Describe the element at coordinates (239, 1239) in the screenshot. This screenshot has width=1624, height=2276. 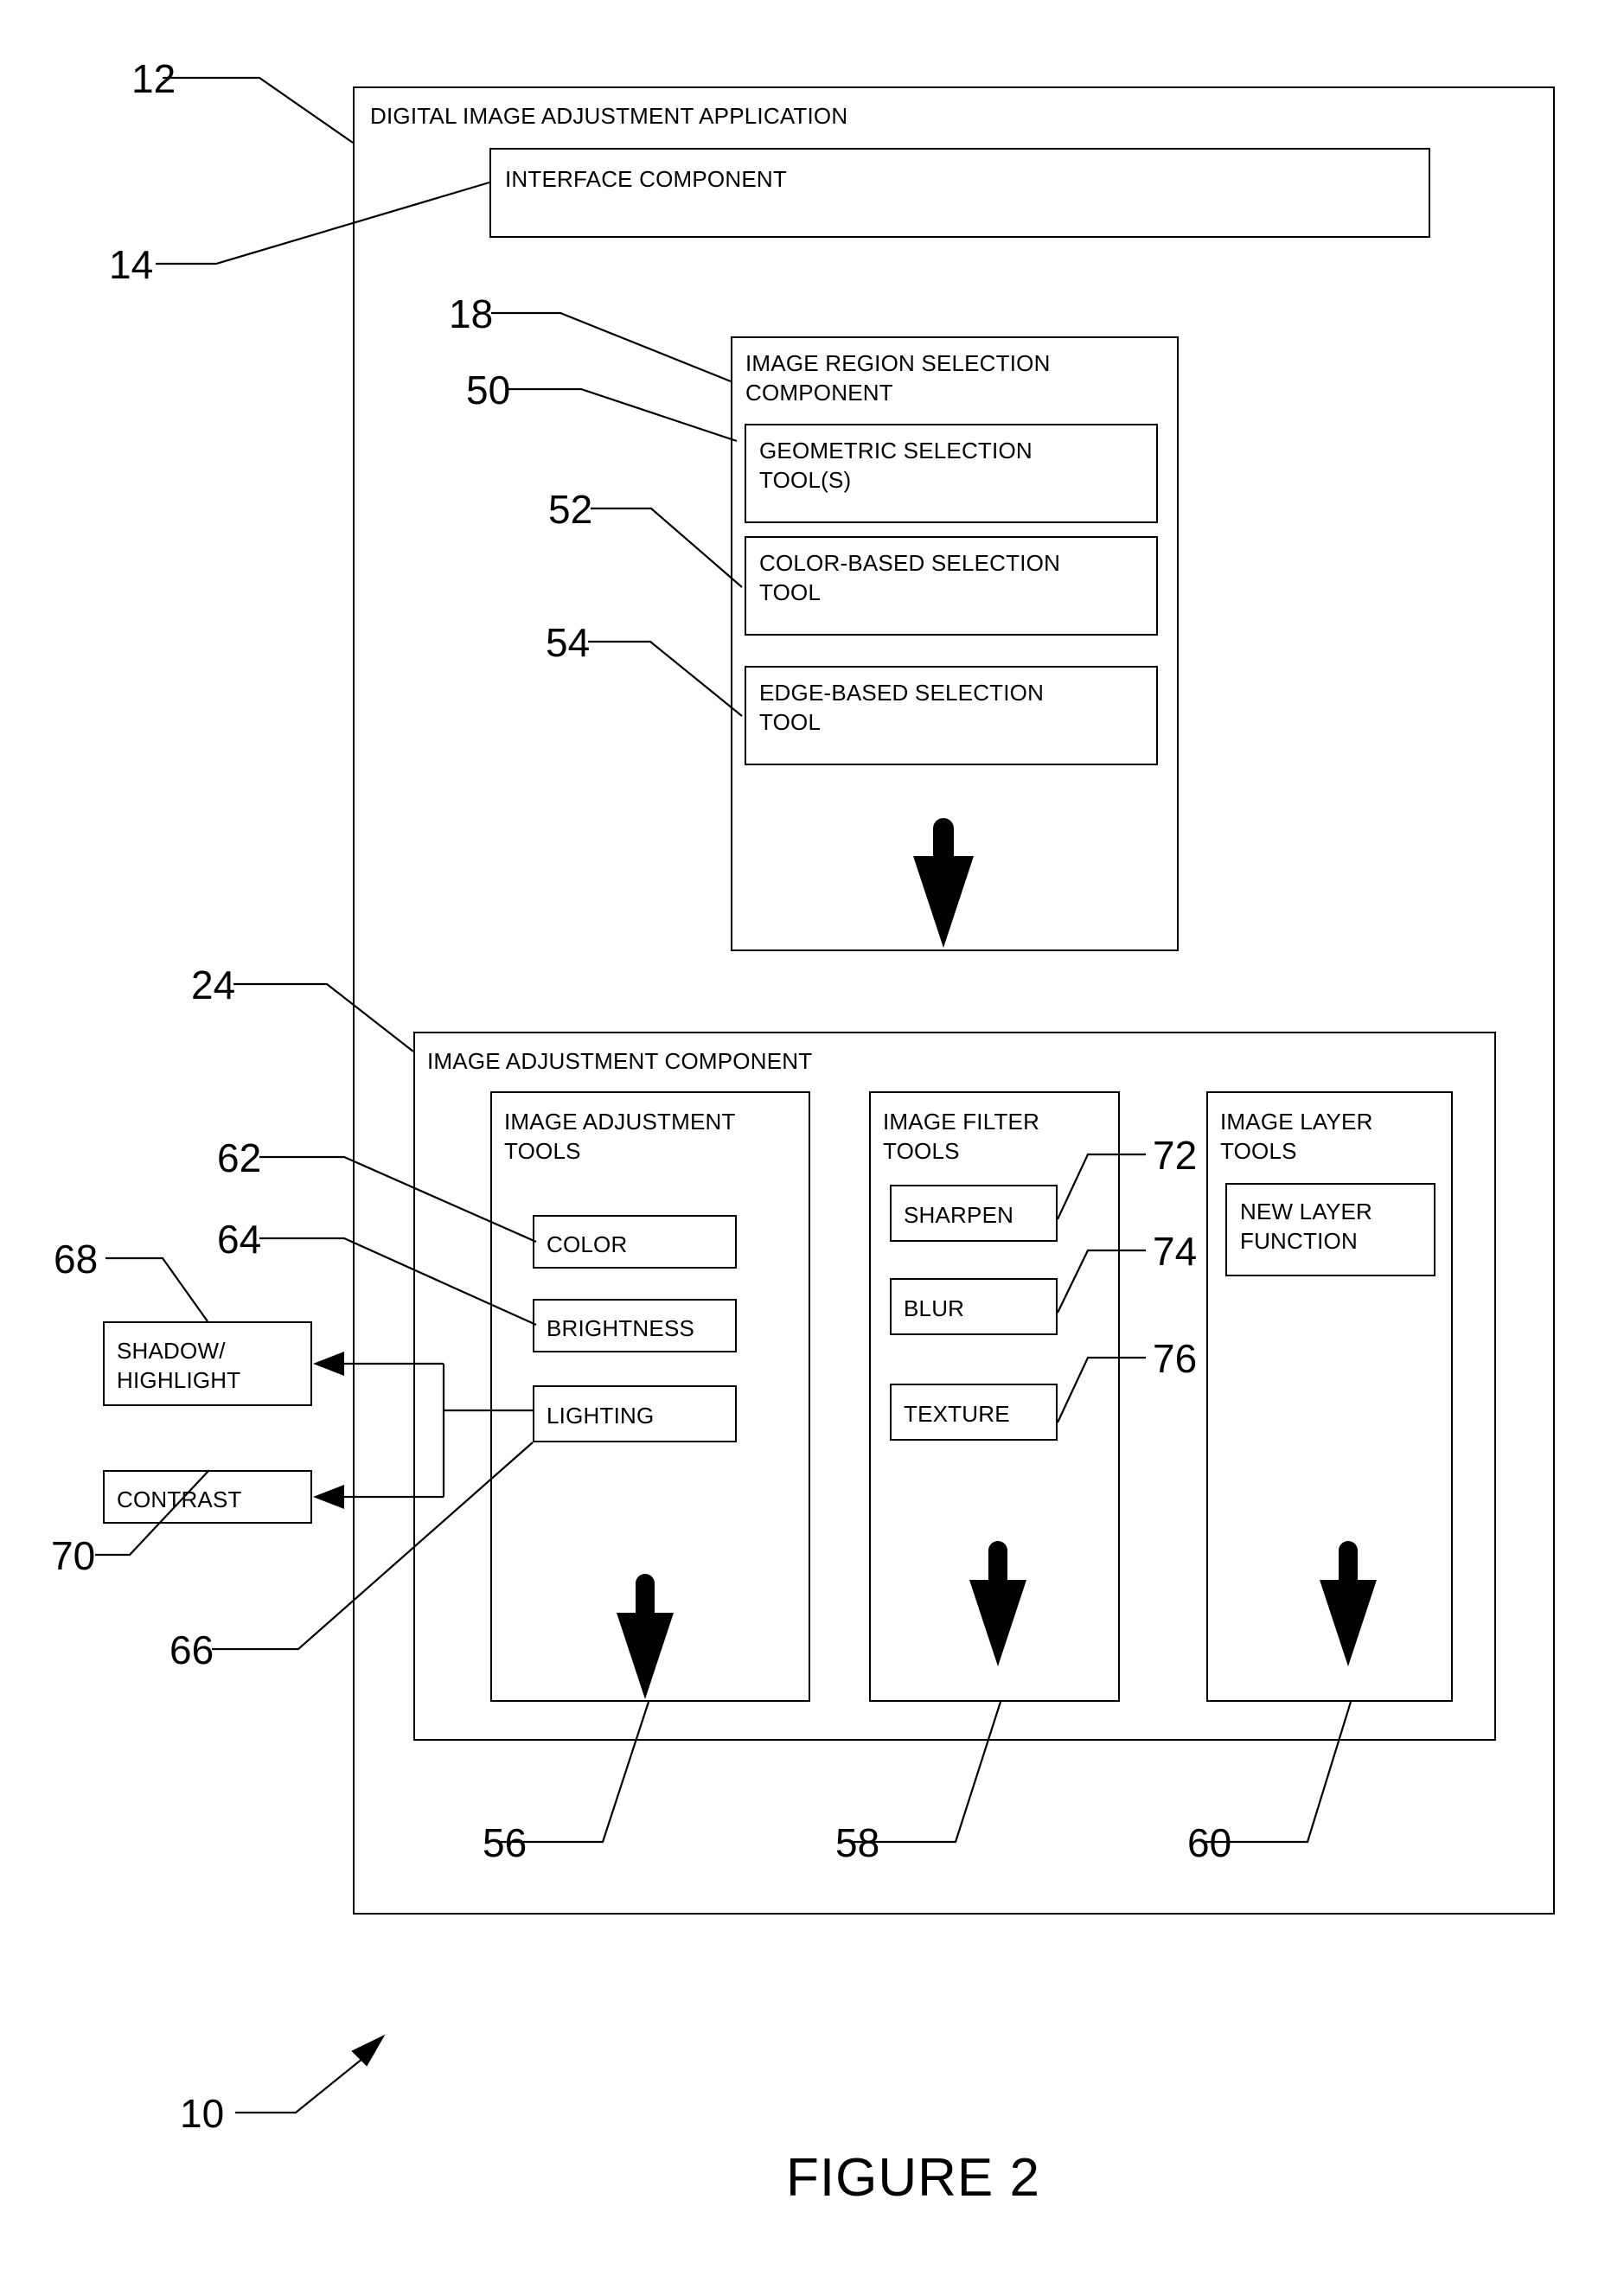
I see `ref-number-64: 64` at that location.